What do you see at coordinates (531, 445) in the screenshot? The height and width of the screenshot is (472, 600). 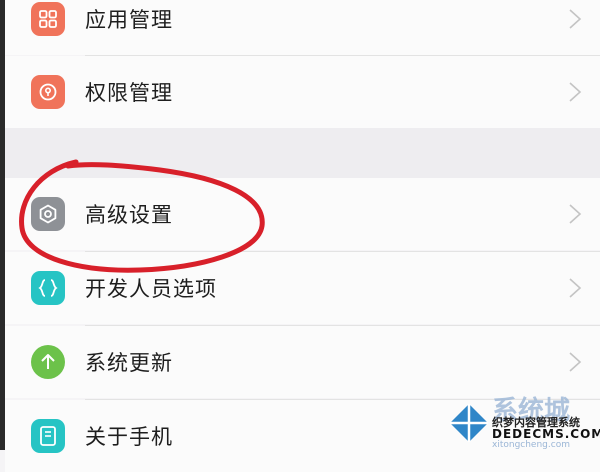 I see `watermark-url: xitongcheng.com` at bounding box center [531, 445].